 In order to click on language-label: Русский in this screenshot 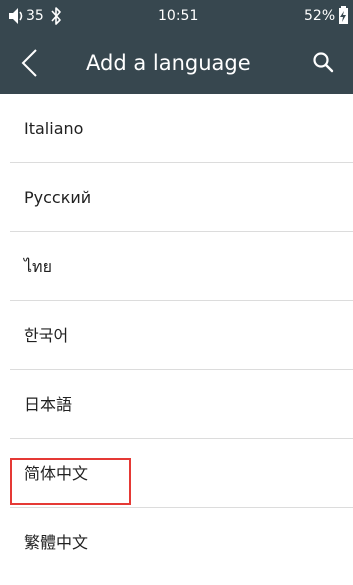, I will do `click(58, 197)`.